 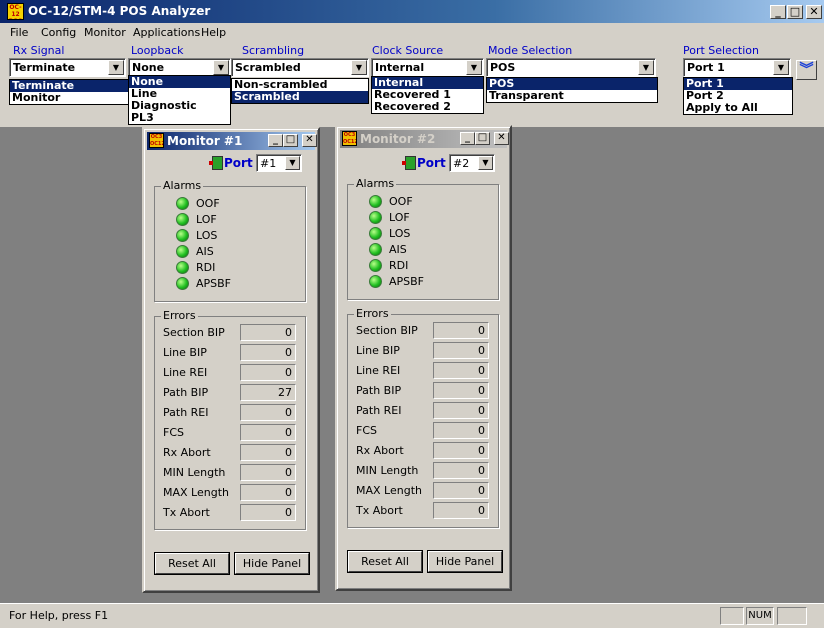 What do you see at coordinates (412, 615) in the screenshot?
I see `status-bar: For Help, press F1 NUM` at bounding box center [412, 615].